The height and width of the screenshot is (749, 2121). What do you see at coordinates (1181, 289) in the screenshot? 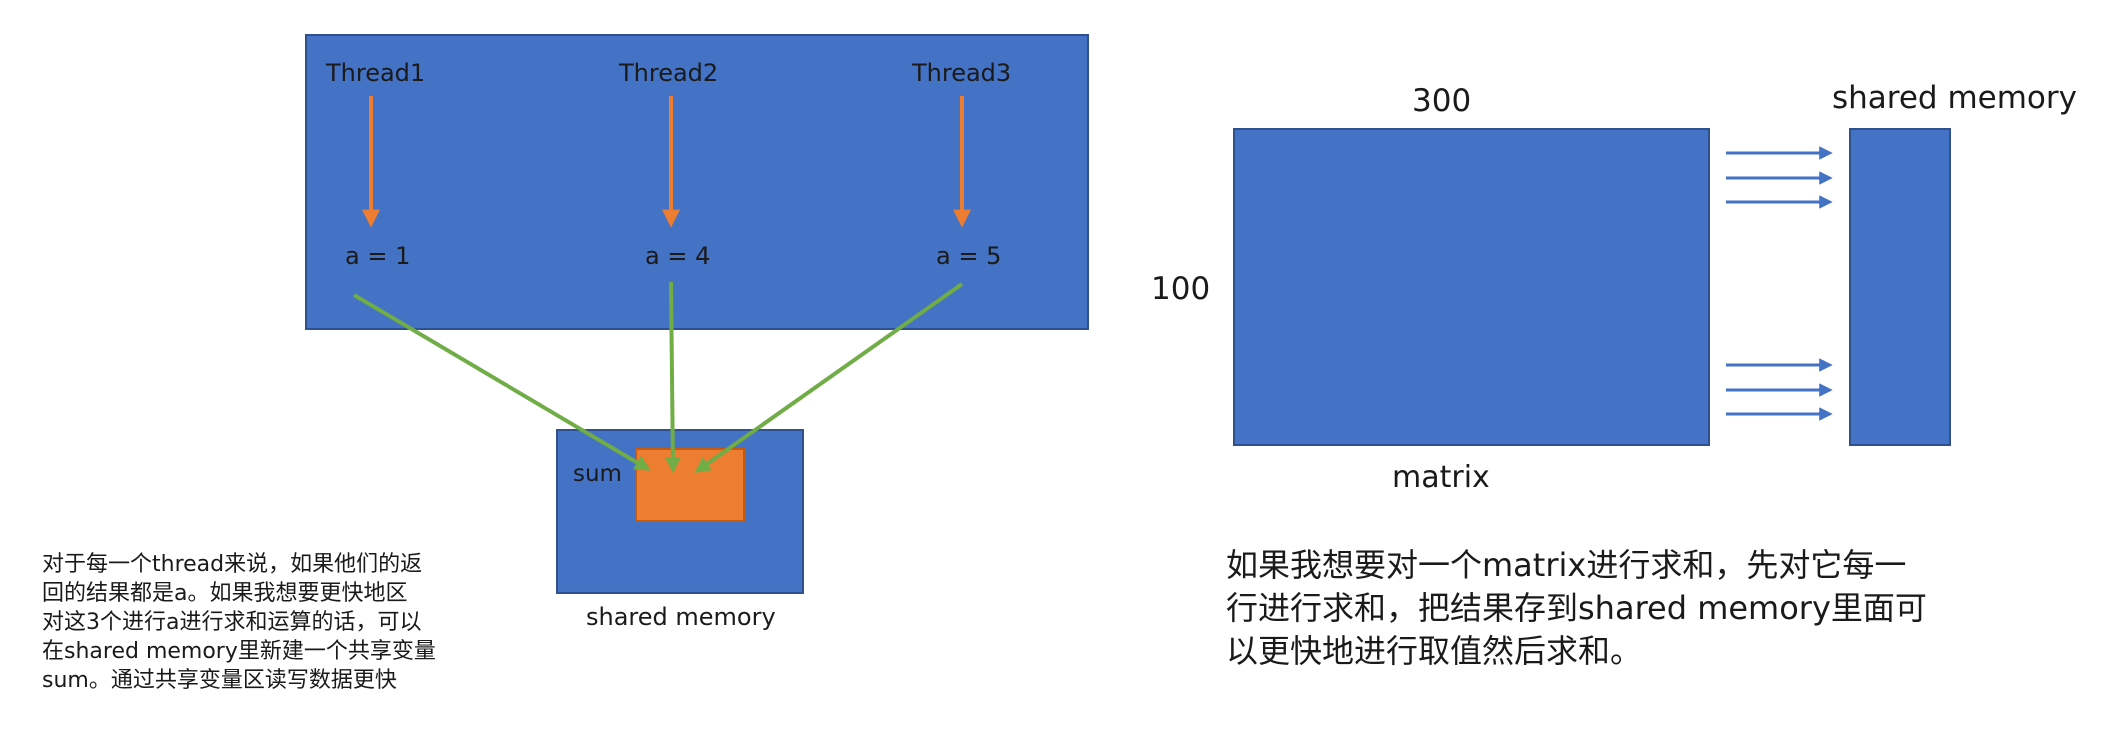
I see `matrix-height-label: 100` at bounding box center [1181, 289].